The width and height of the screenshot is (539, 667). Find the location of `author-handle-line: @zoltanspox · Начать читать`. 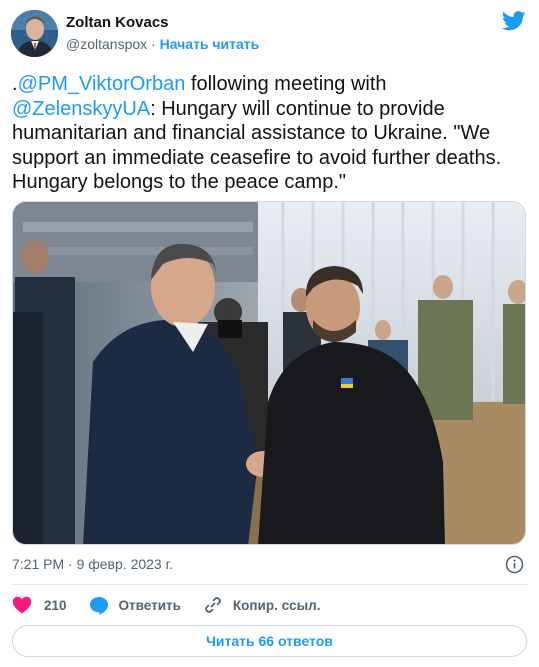

author-handle-line: @zoltanspox · Начать читать is located at coordinates (162, 44).